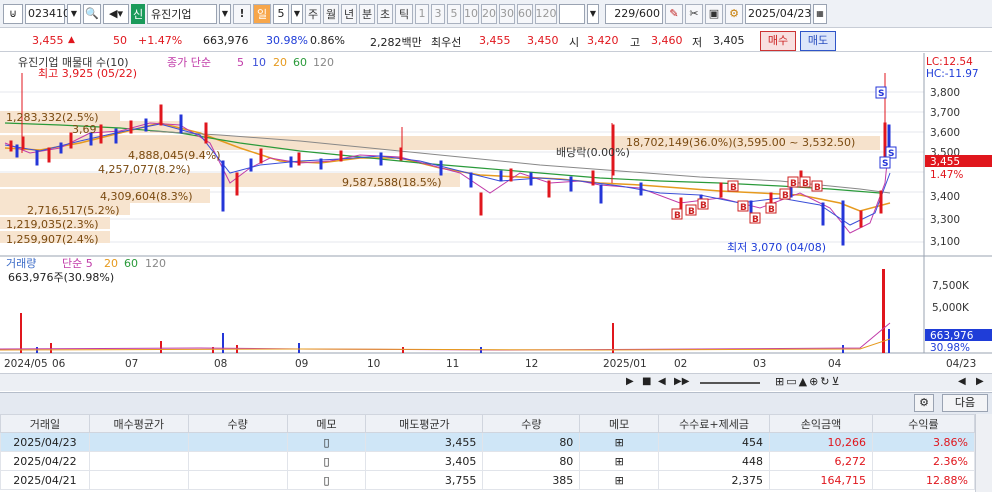  What do you see at coordinates (619, 423) in the screenshot?
I see `col-sell-memo: 메모` at bounding box center [619, 423].